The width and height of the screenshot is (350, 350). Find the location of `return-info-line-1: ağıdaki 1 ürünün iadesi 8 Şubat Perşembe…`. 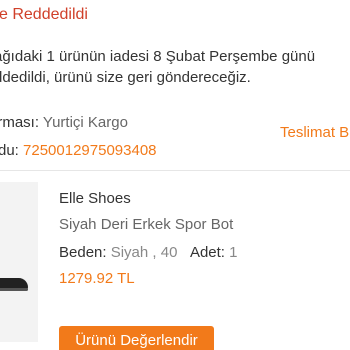

return-info-line-1: ağıdaki 1 ürünün iadesi 8 Şubat Perşembe… is located at coordinates (158, 56).